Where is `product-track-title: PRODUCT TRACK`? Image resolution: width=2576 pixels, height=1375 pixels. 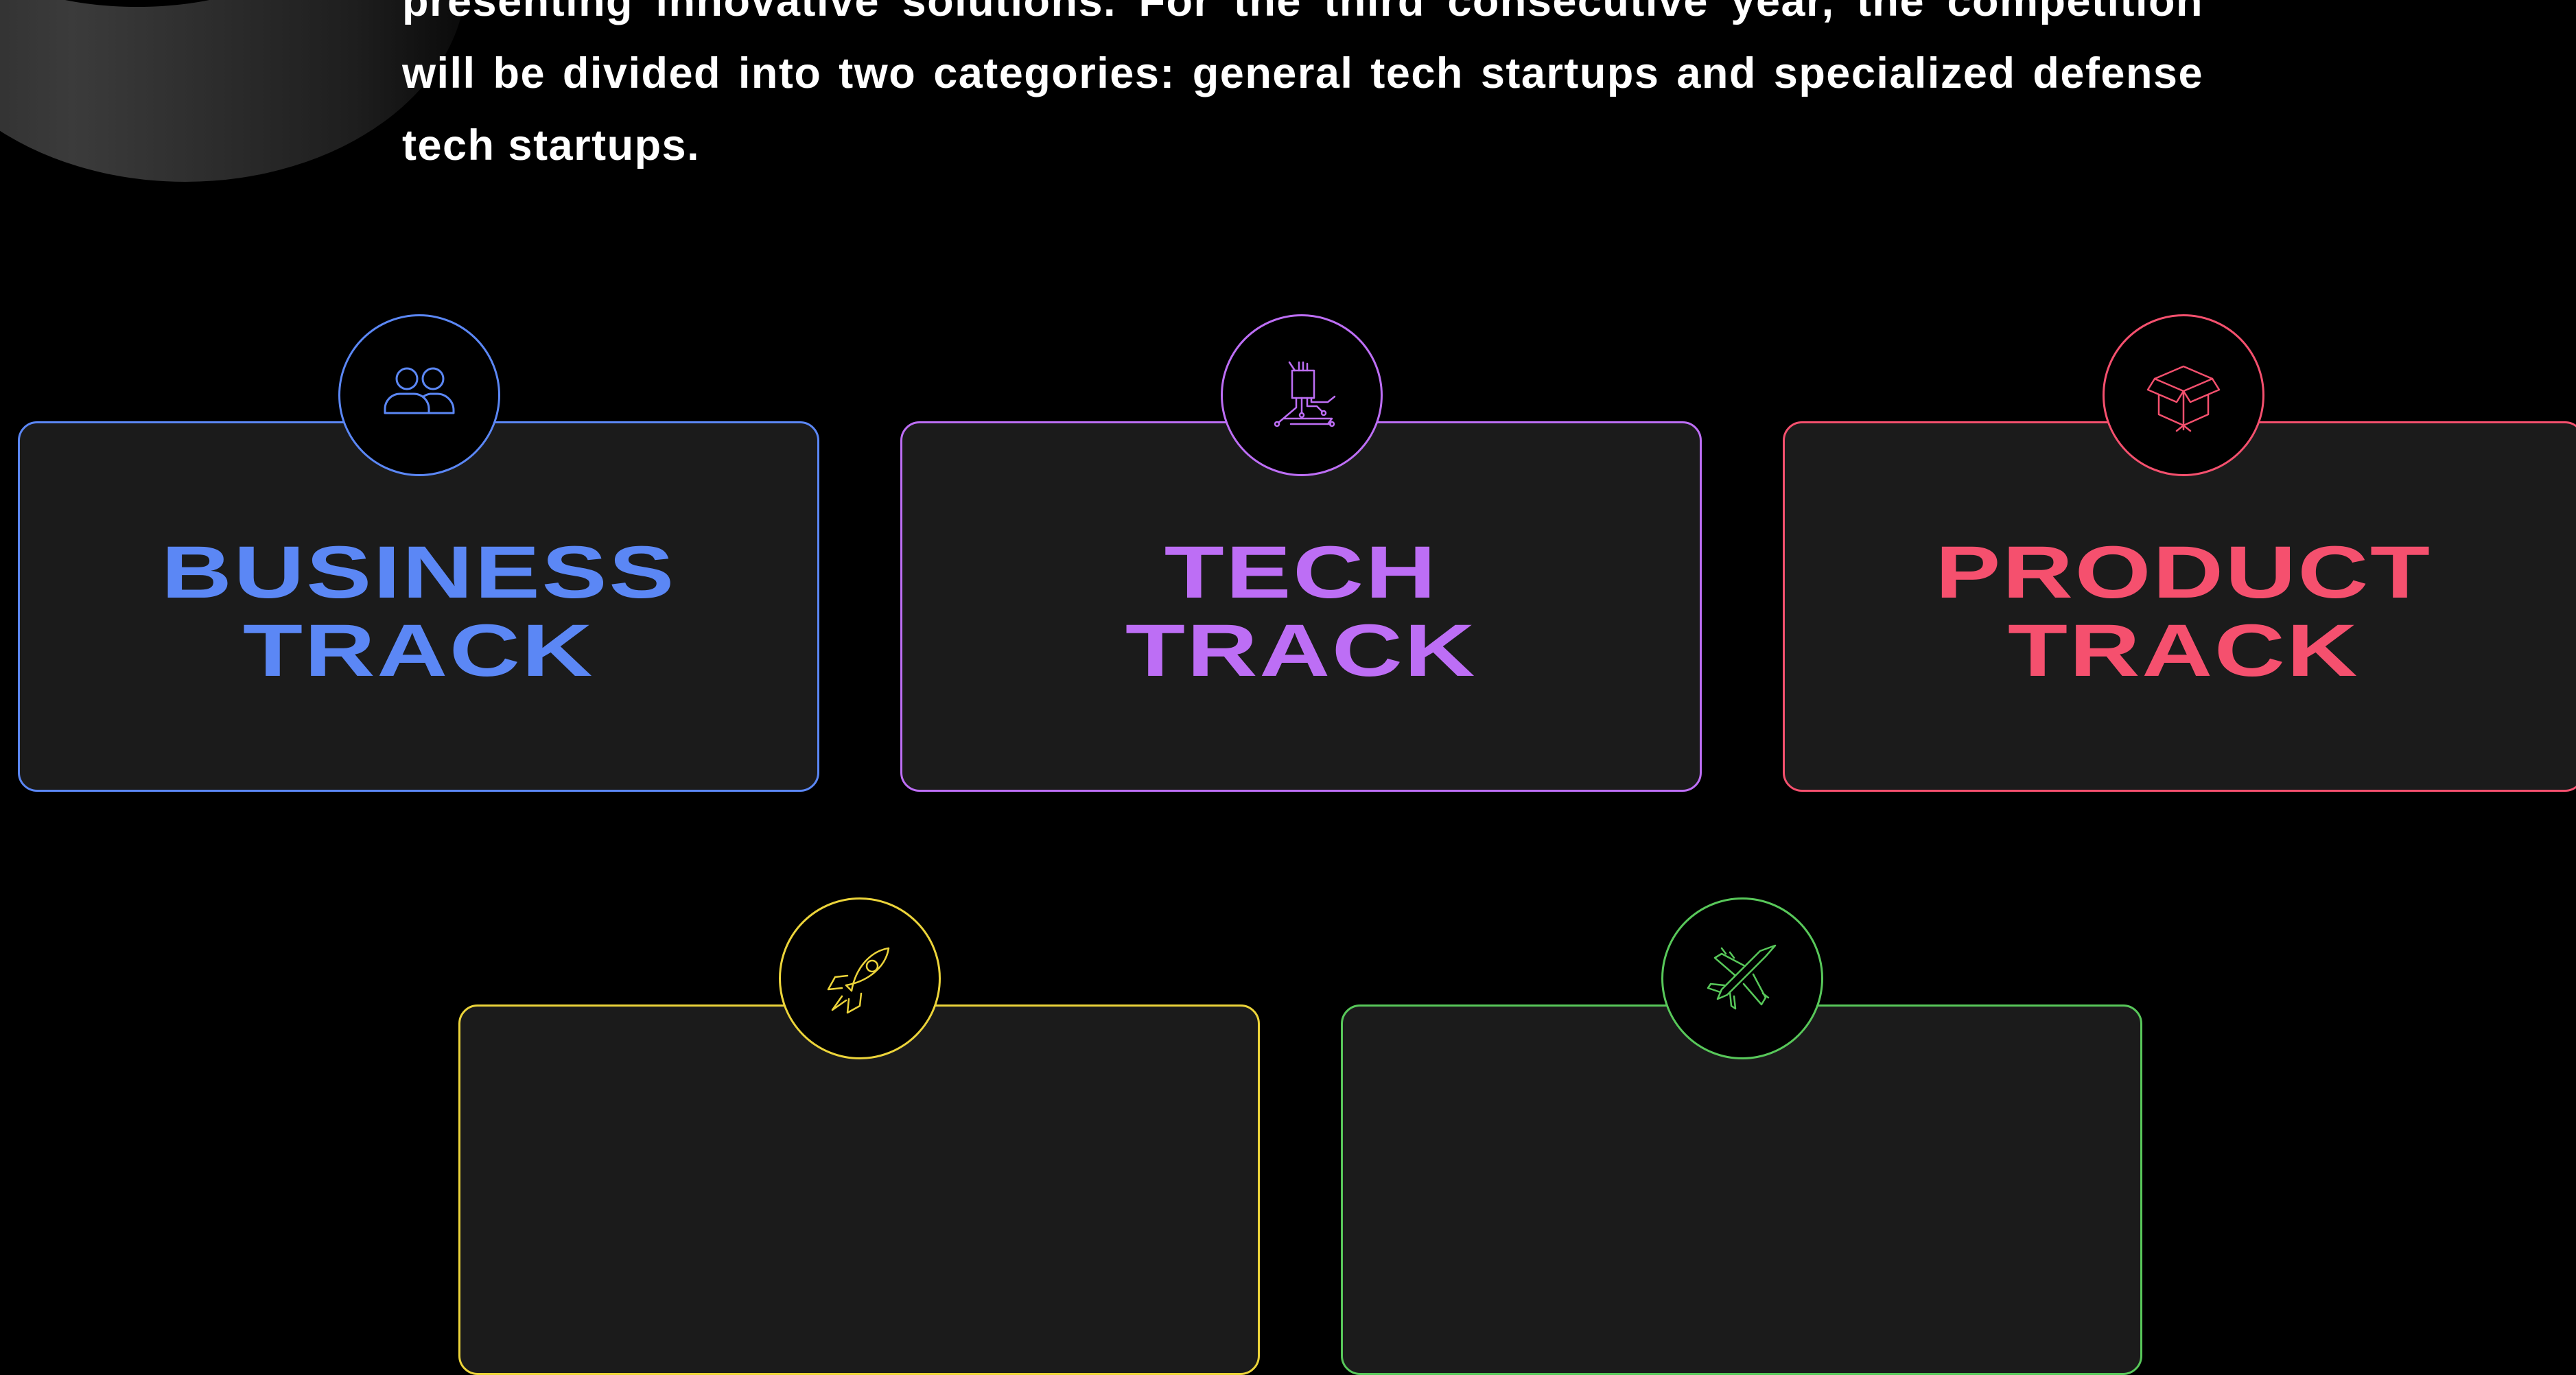
product-track-title: PRODUCT TRACK is located at coordinates (2116, 611).